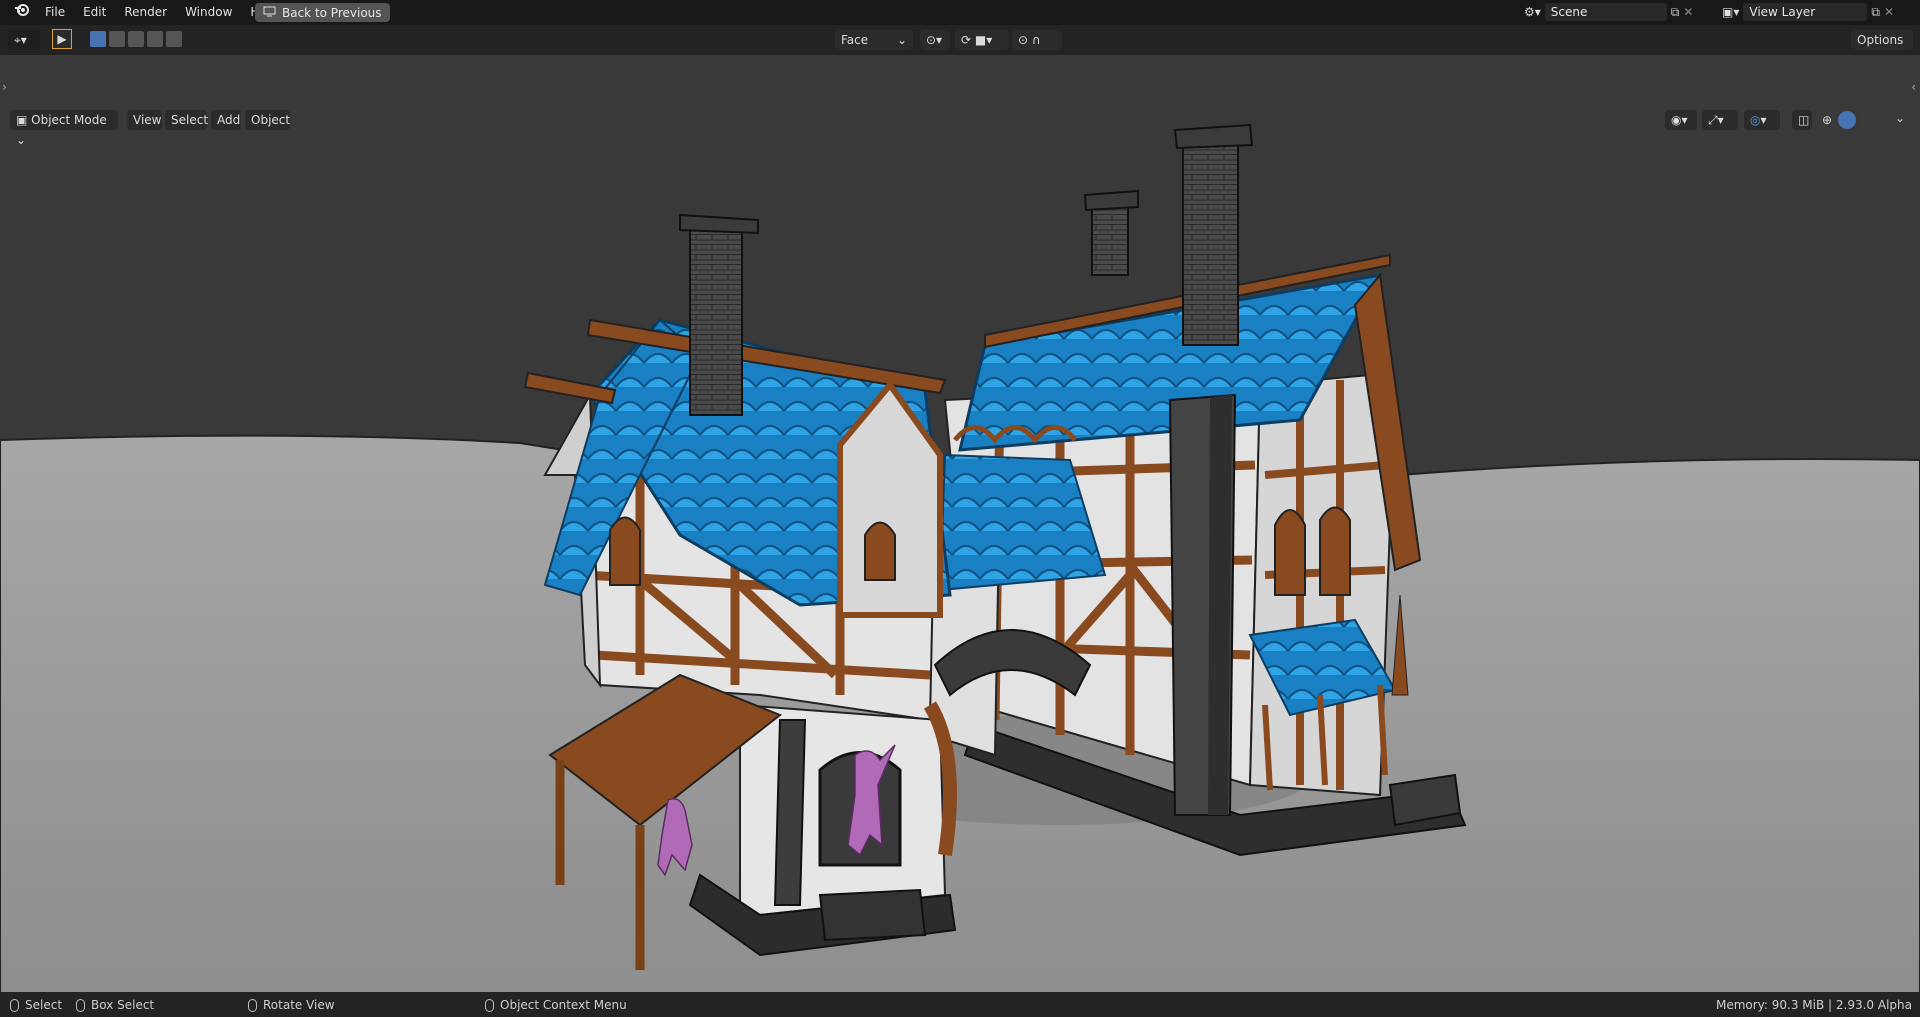 This screenshot has width=1920, height=1017. What do you see at coordinates (14, 1005) in the screenshot?
I see `mouse-left-icon` at bounding box center [14, 1005].